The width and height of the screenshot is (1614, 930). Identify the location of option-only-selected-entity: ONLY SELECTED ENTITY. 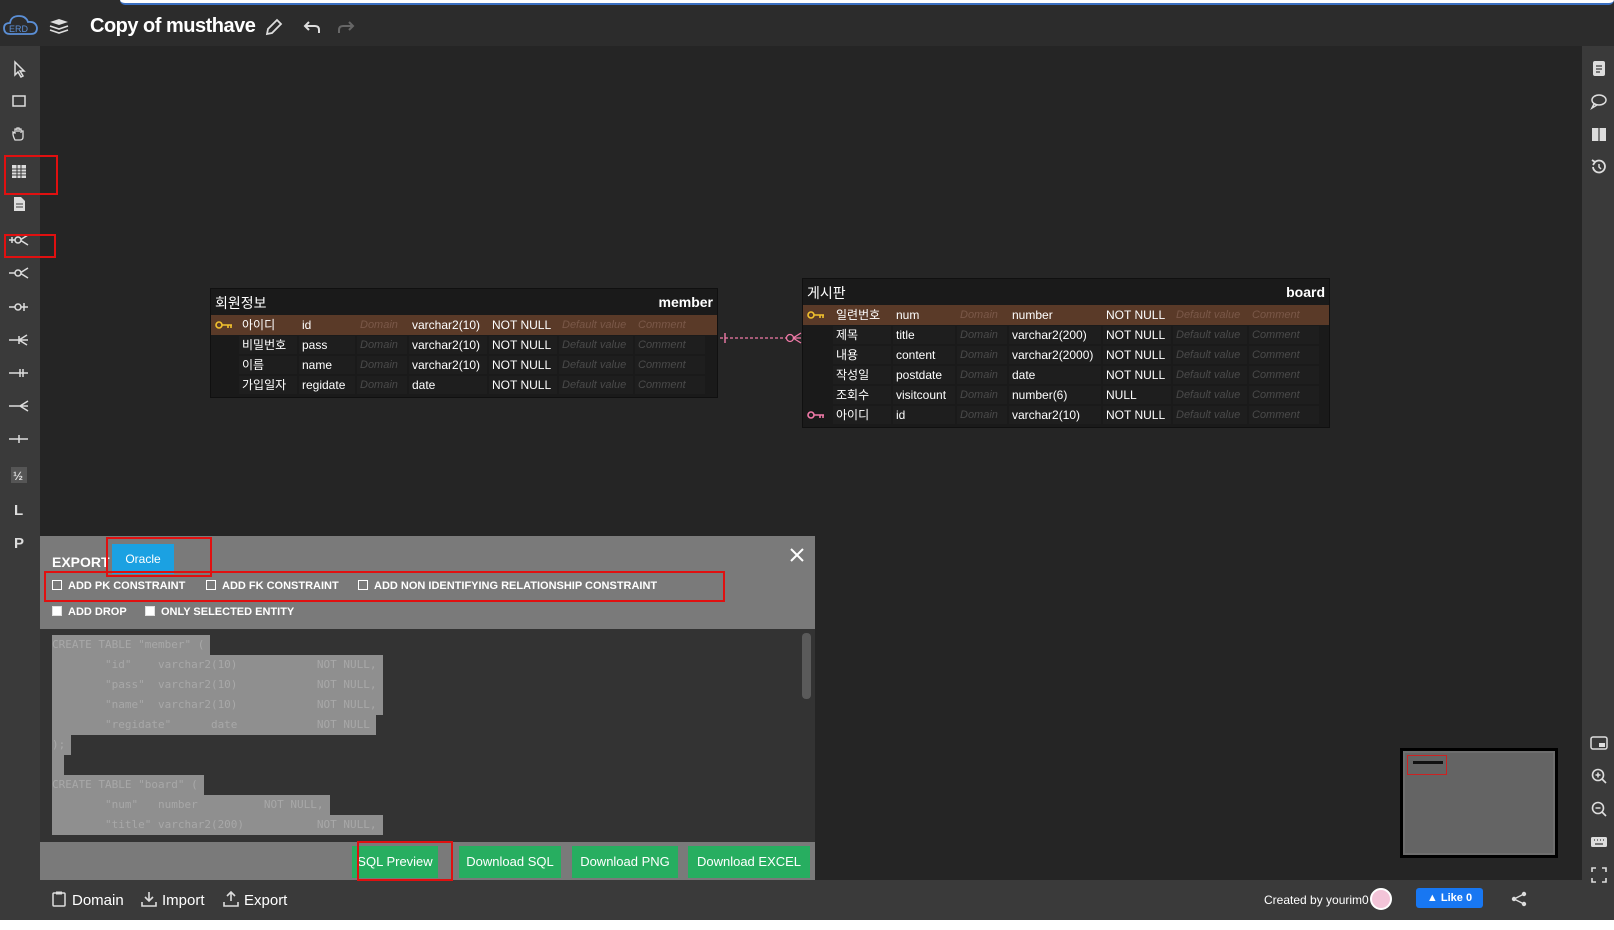
(219, 612).